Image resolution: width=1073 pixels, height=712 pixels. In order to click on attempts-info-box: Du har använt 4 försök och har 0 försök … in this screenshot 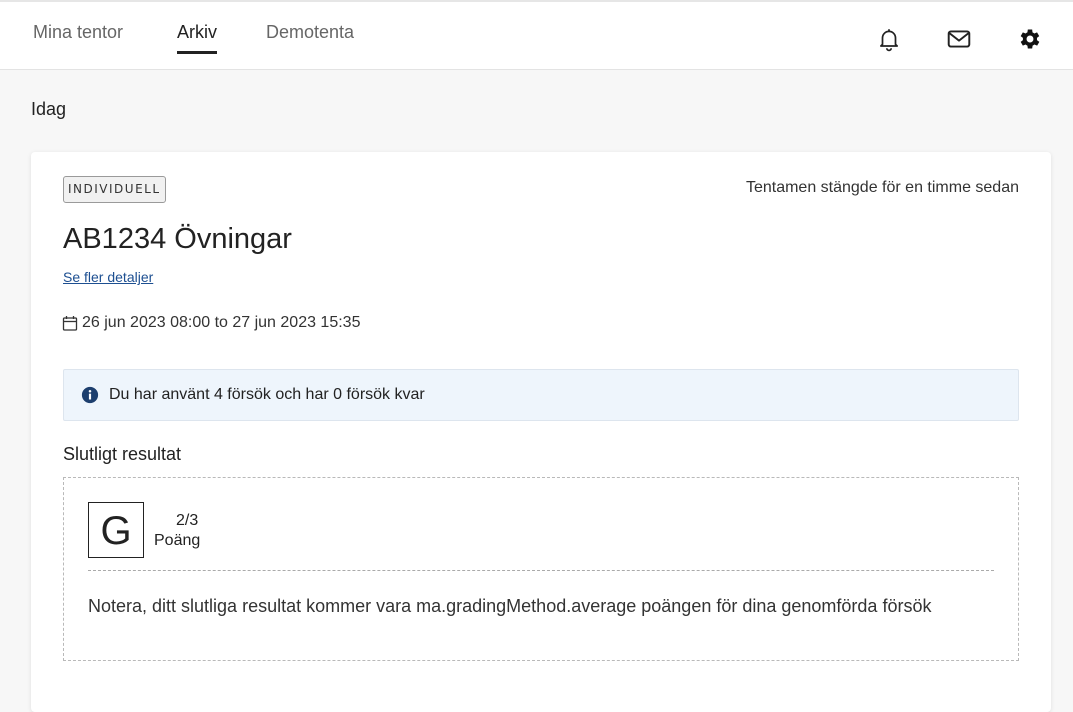, I will do `click(541, 395)`.